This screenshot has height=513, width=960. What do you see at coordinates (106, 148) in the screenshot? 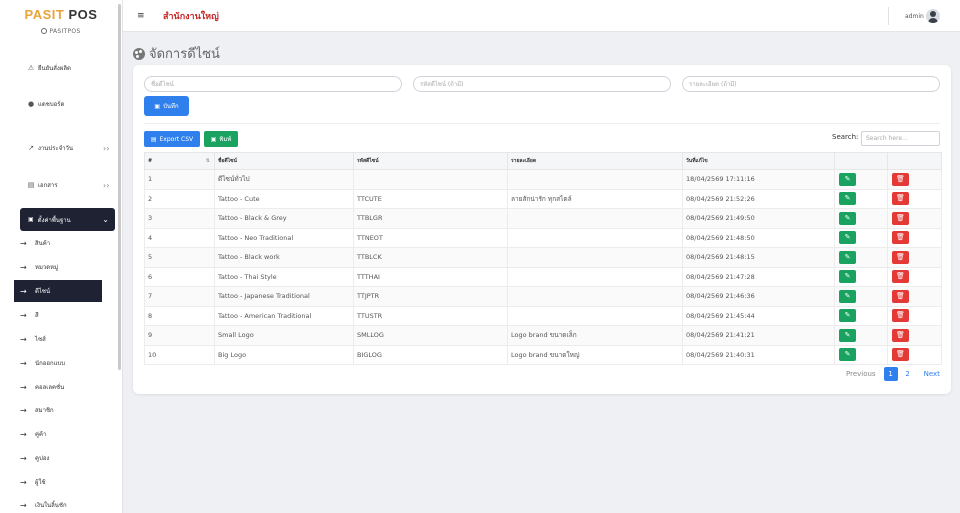
I see `chevron-right-icon: ››` at bounding box center [106, 148].